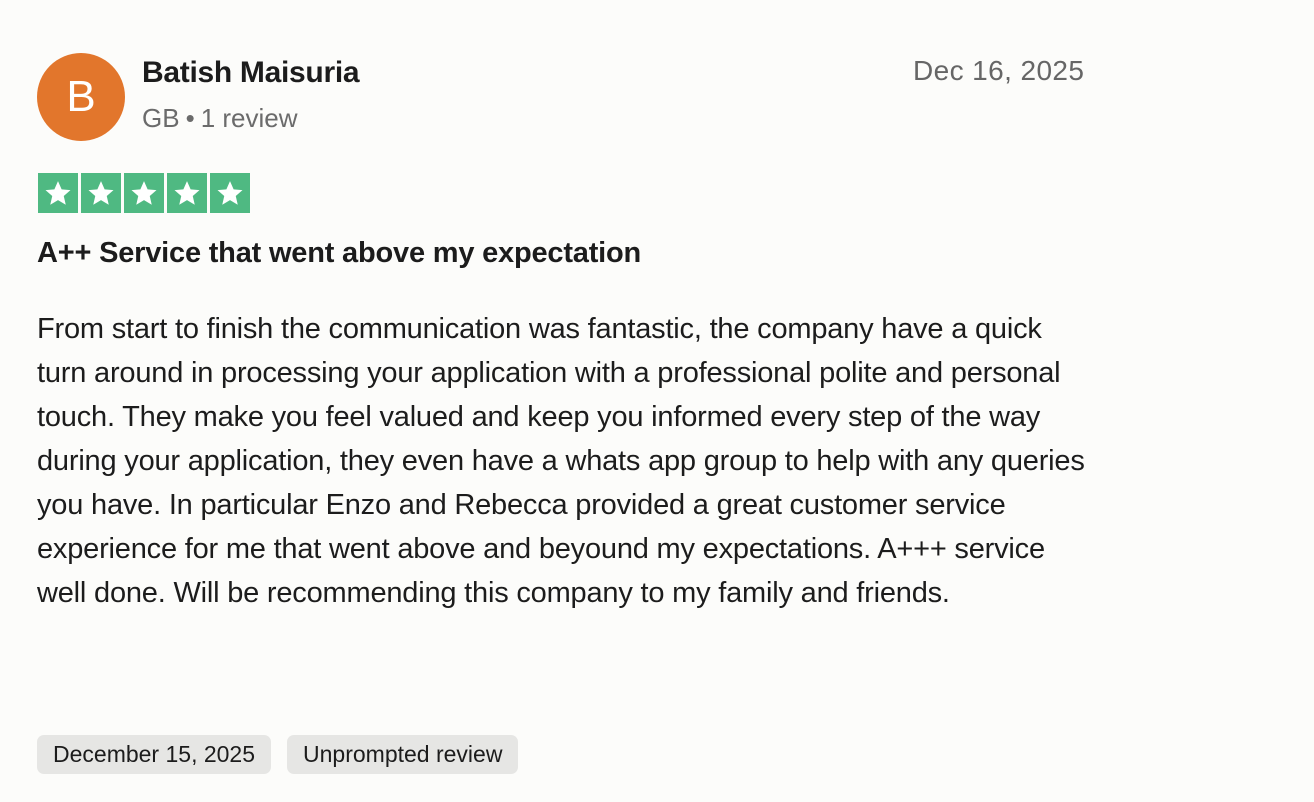  Describe the element at coordinates (249, 118) in the screenshot. I see `reviewer-review-count: 1 review` at that location.